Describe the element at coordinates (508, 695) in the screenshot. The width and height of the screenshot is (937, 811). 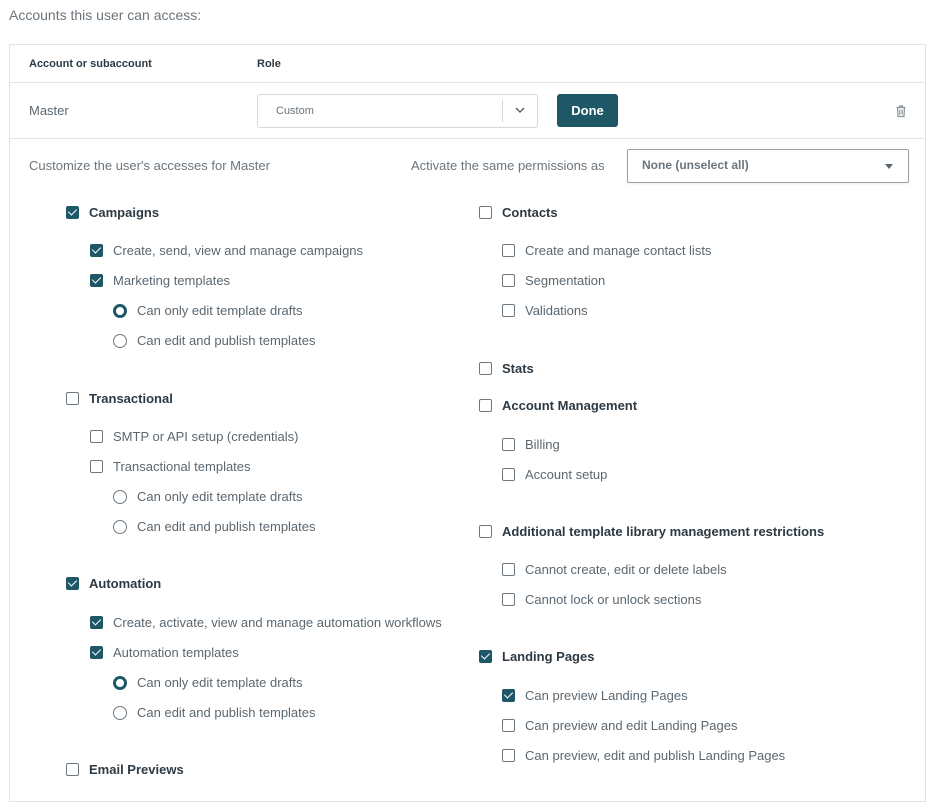
I see `landing-preview-checkbox` at that location.